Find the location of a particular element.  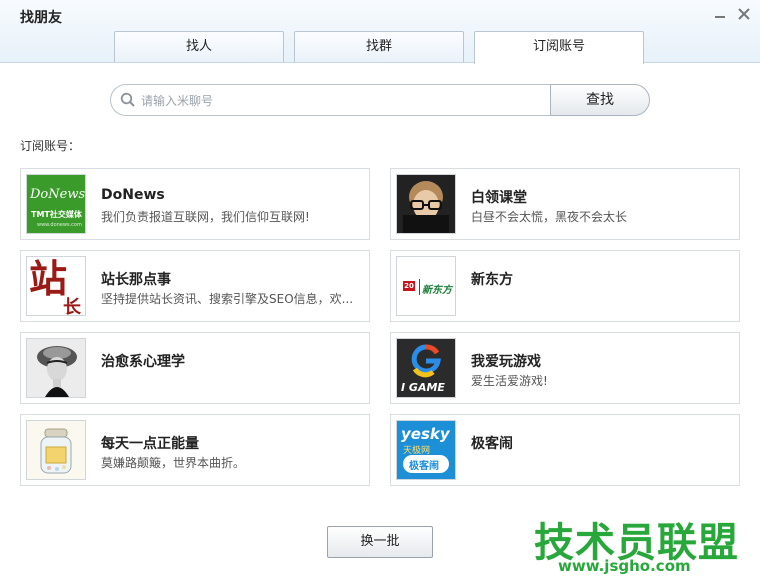

donews-logo-foot: www.donews.com is located at coordinates (59, 225).